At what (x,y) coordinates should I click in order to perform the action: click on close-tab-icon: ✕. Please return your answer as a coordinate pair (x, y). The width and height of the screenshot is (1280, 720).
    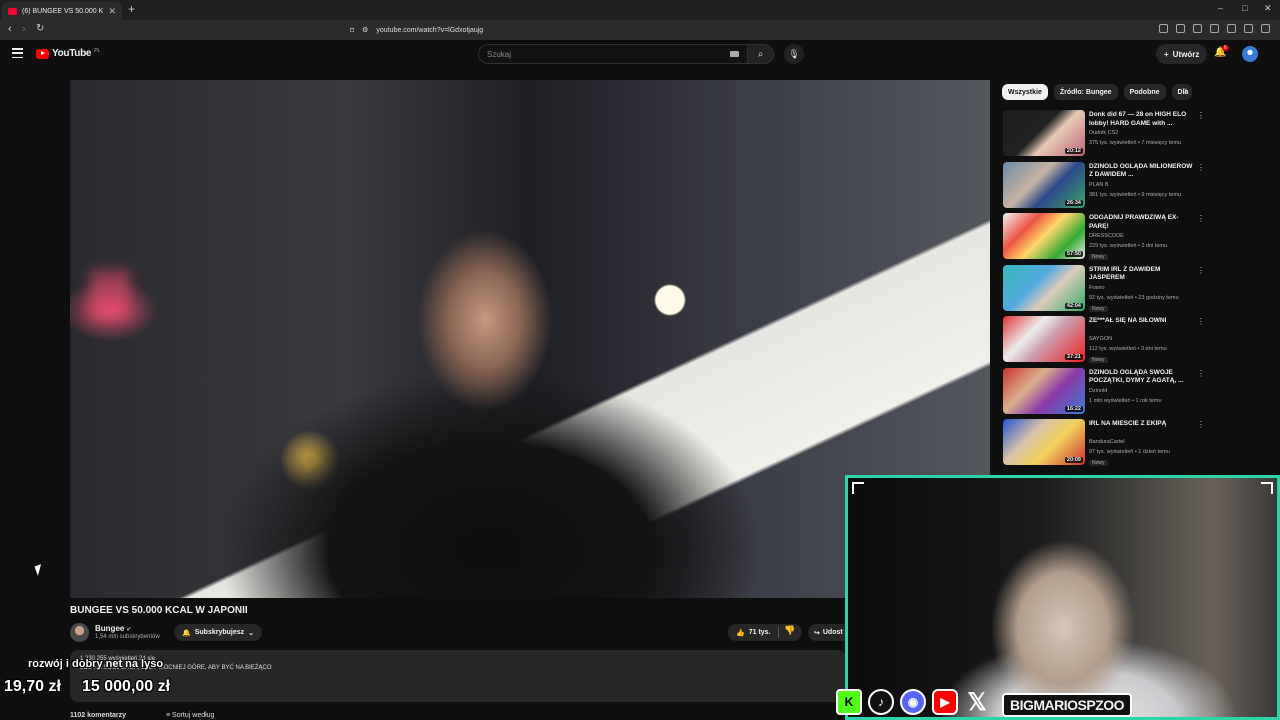
    Looking at the image, I should click on (112, 11).